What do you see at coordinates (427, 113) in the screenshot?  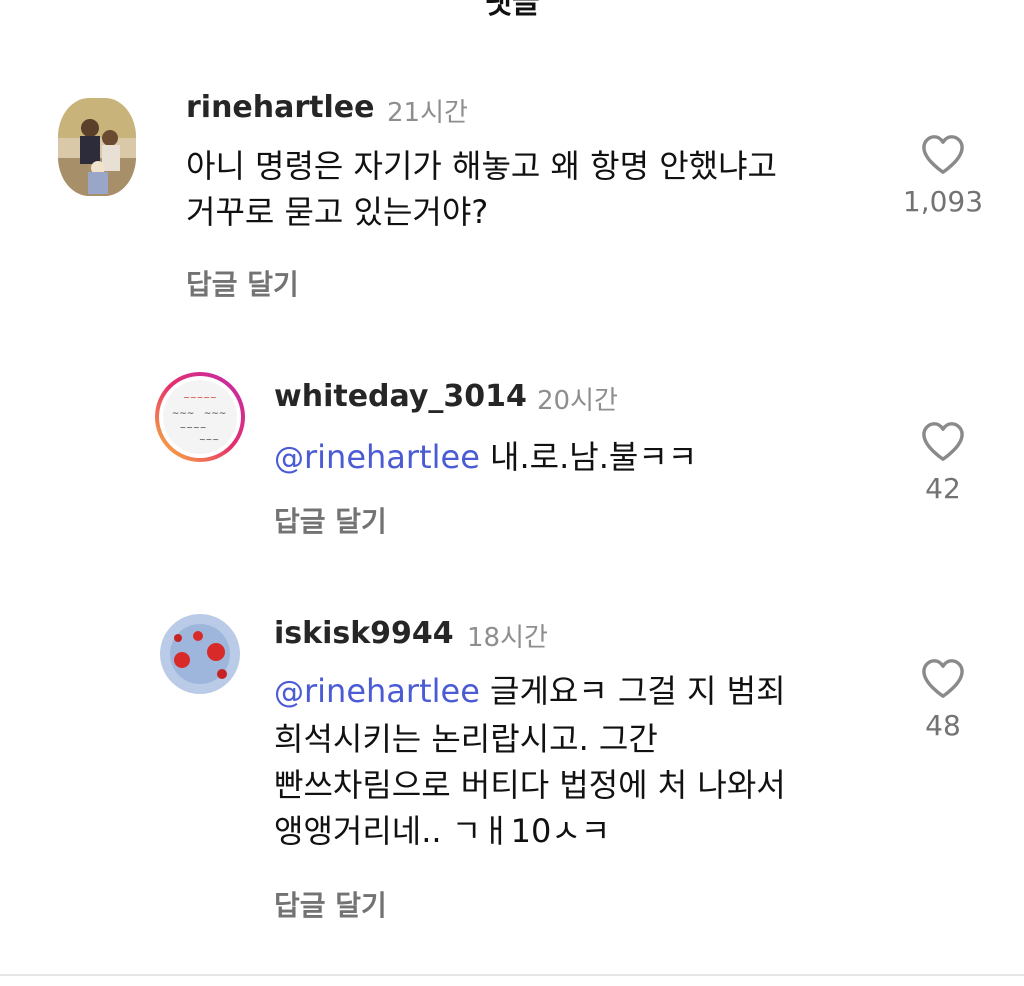 I see `comment-timestamp: 21시간` at bounding box center [427, 113].